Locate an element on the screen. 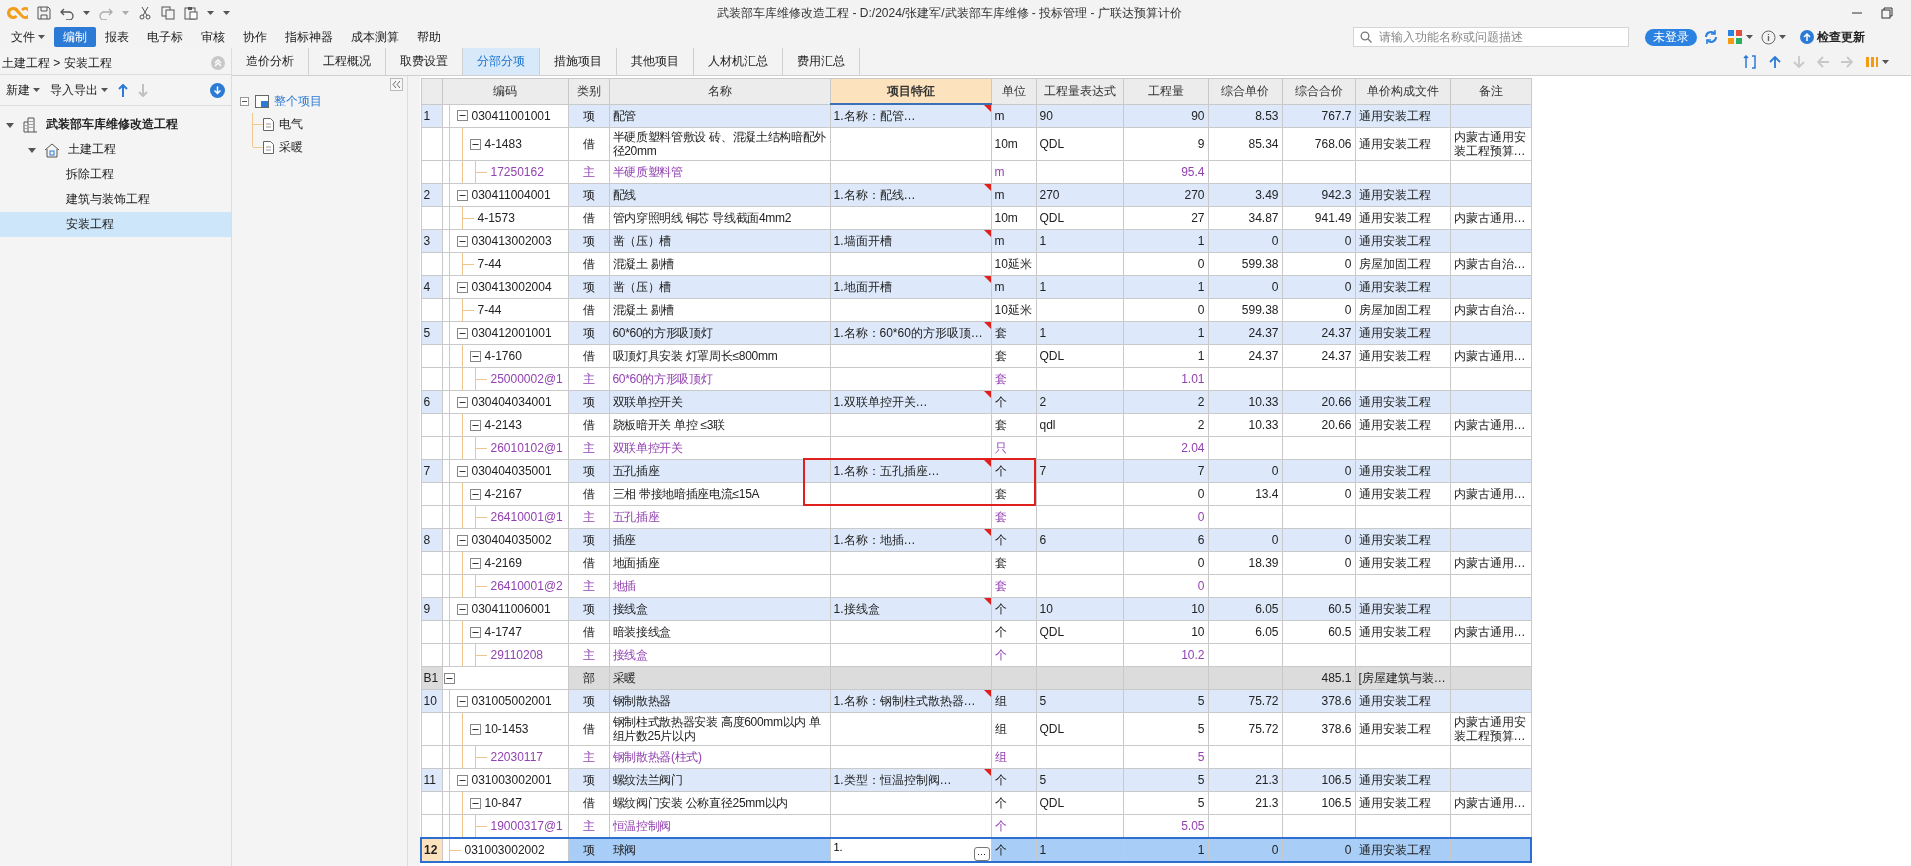 Image resolution: width=1911 pixels, height=866 pixels. column-header: 单价构成文件 is located at coordinates (1402, 91).